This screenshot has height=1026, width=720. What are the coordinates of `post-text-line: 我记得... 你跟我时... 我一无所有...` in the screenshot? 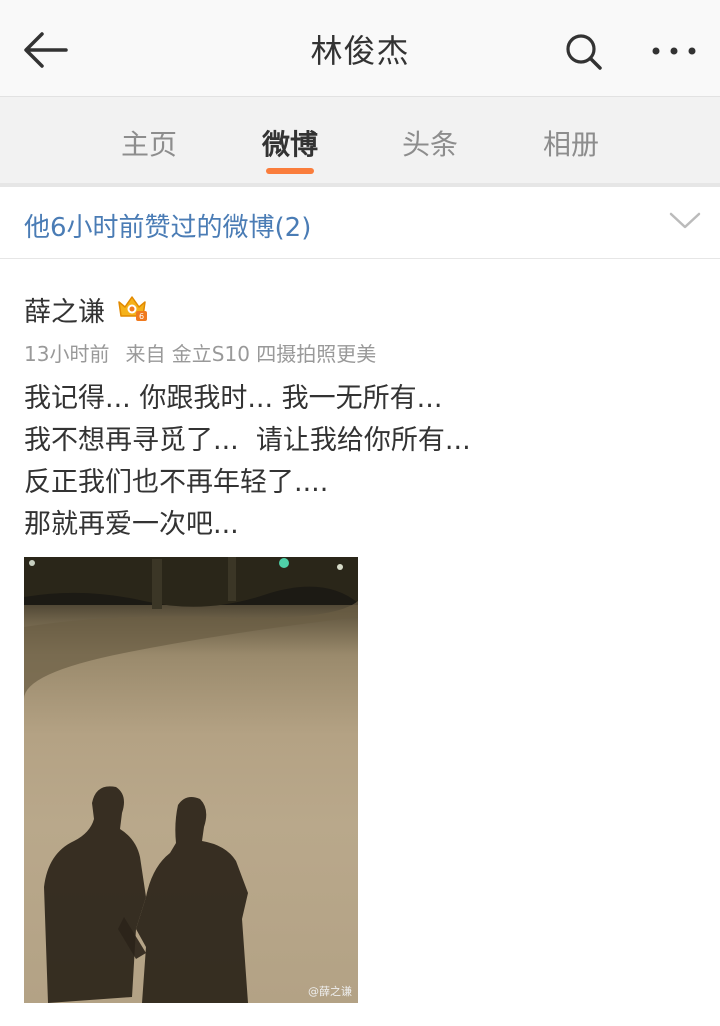 It's located at (233, 398).